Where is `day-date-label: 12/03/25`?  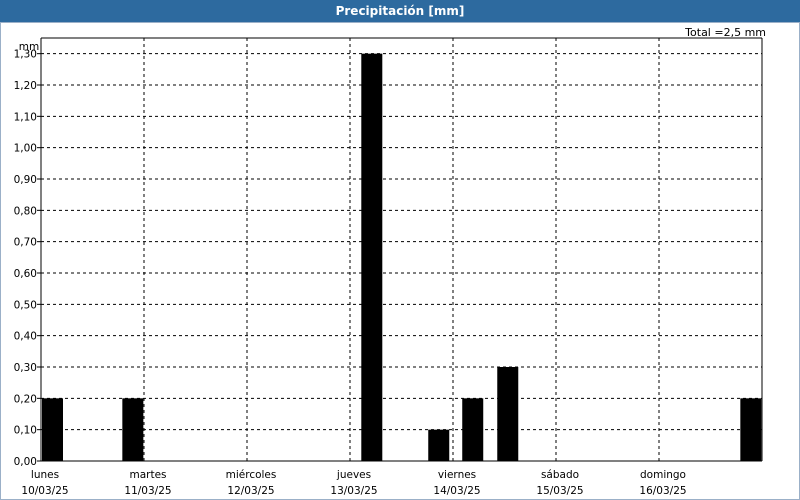
day-date-label: 12/03/25 is located at coordinates (250, 491).